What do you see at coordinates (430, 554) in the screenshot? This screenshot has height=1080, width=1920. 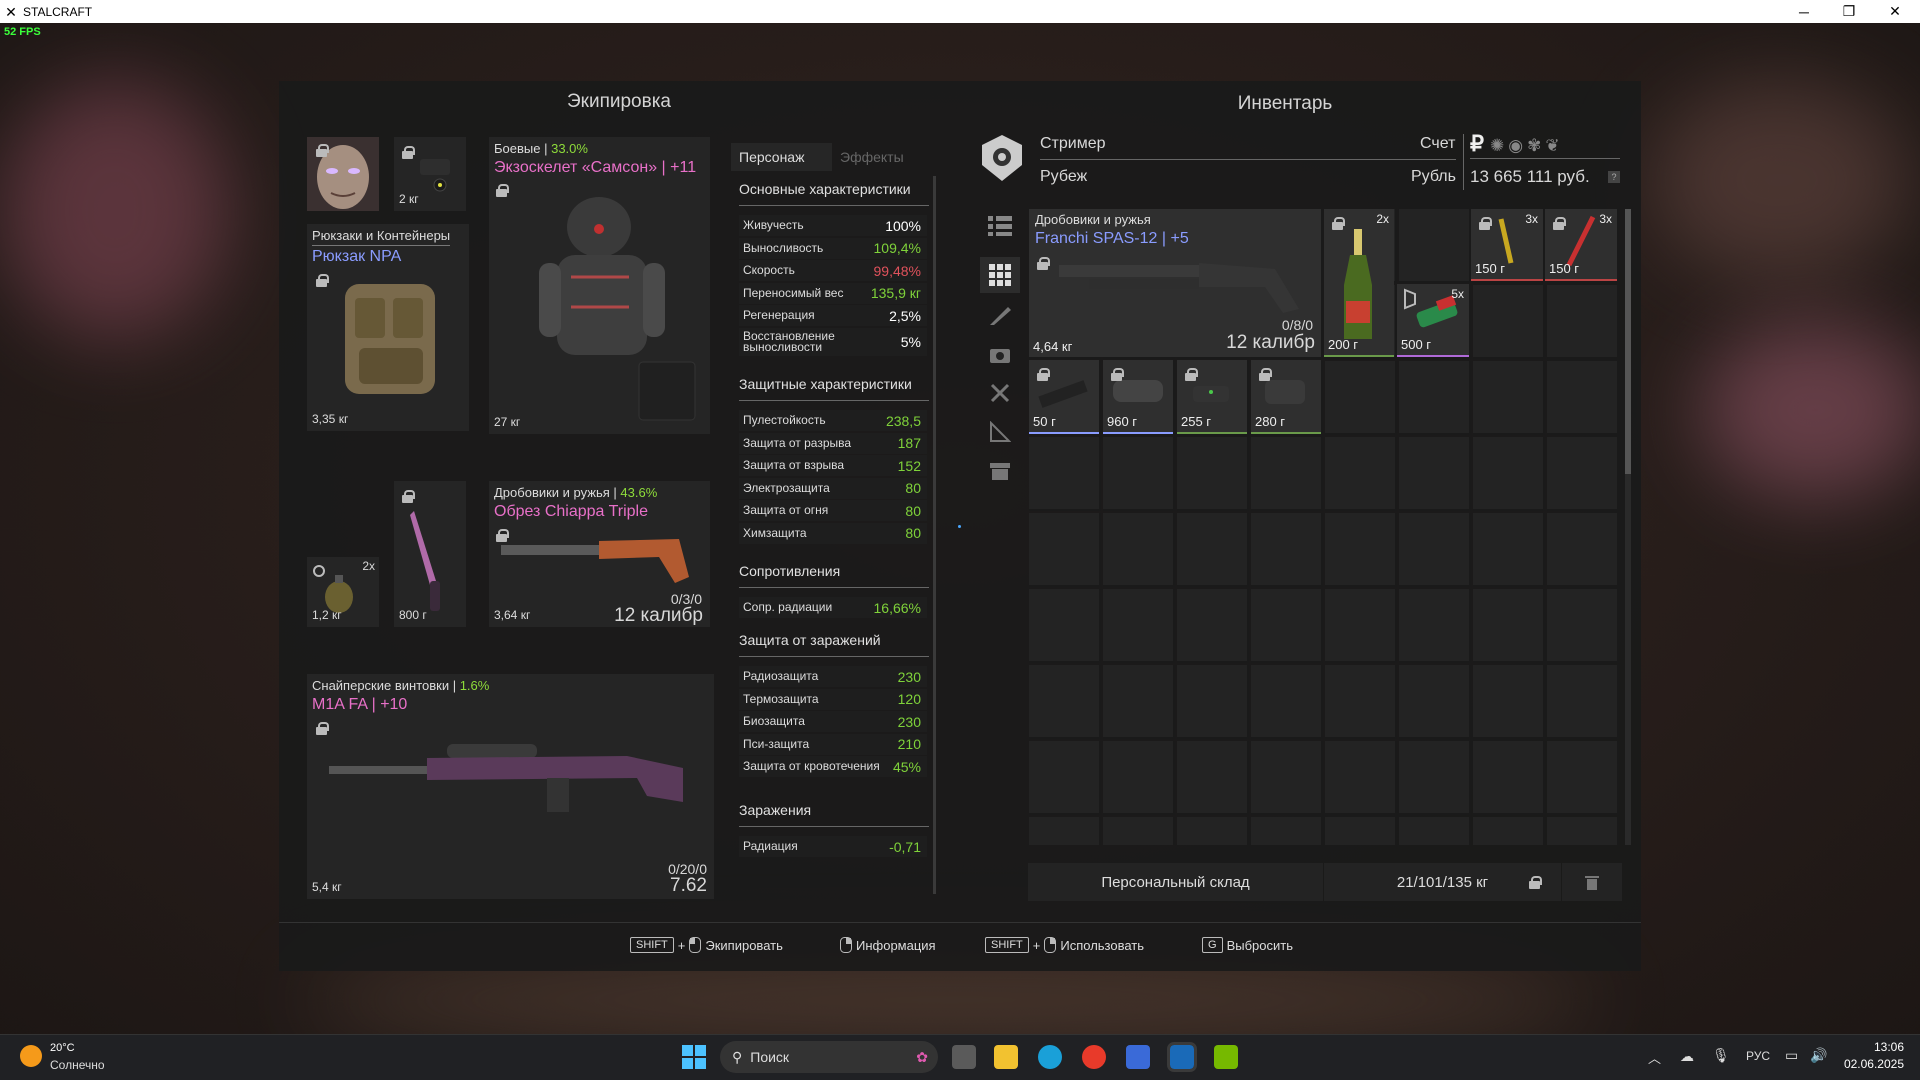 I see `knife-slot: 800 г` at bounding box center [430, 554].